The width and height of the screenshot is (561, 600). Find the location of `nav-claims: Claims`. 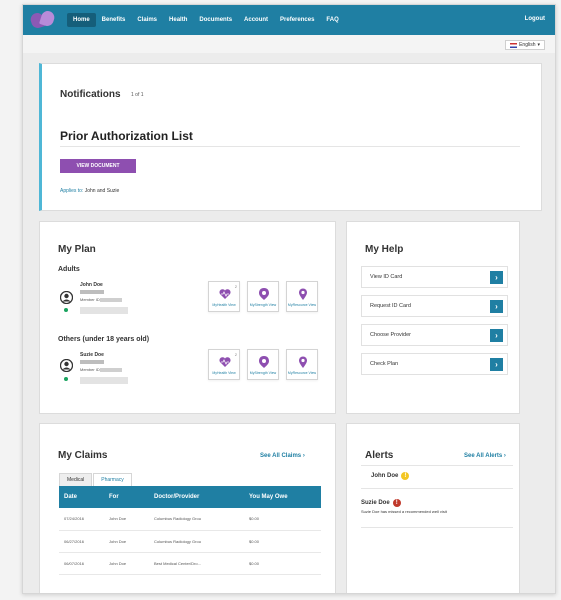

nav-claims: Claims is located at coordinates (147, 20).